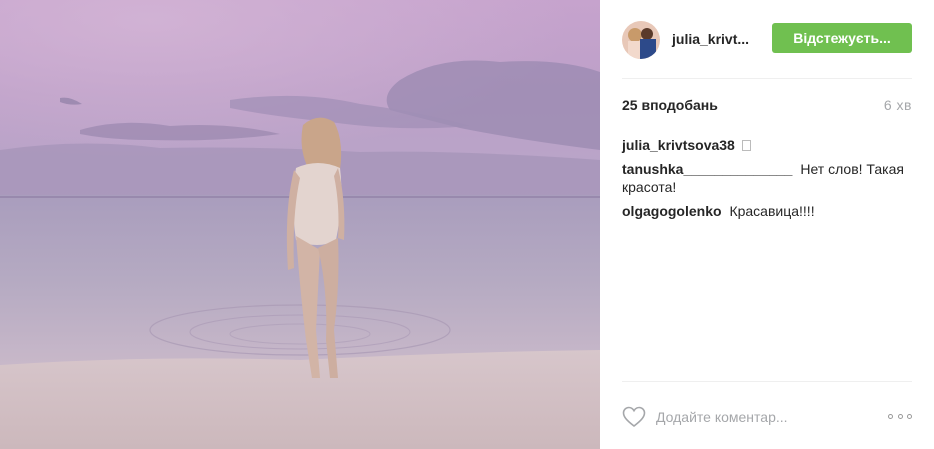 The width and height of the screenshot is (934, 449). Describe the element at coordinates (772, 211) in the screenshot. I see `comment-text: Красавица!!!!` at that location.